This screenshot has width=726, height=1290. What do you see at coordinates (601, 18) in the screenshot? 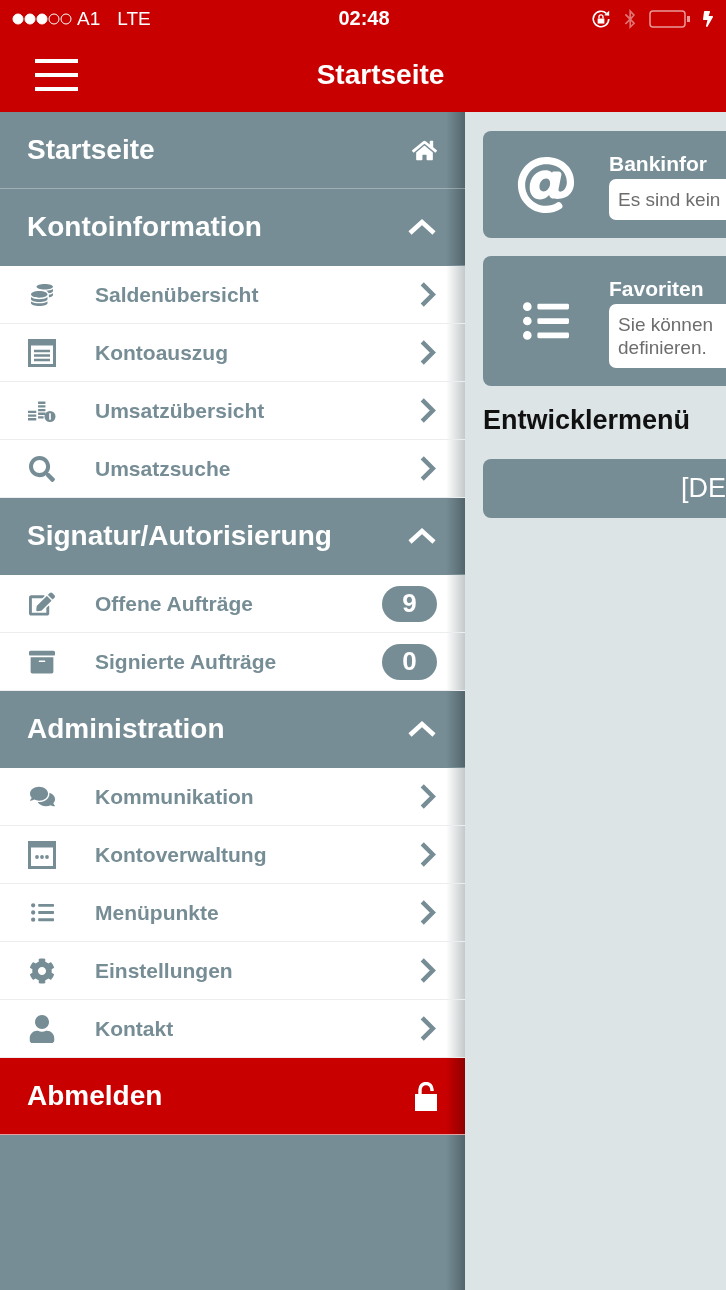
I see `rotation-lock-icon` at bounding box center [601, 18].